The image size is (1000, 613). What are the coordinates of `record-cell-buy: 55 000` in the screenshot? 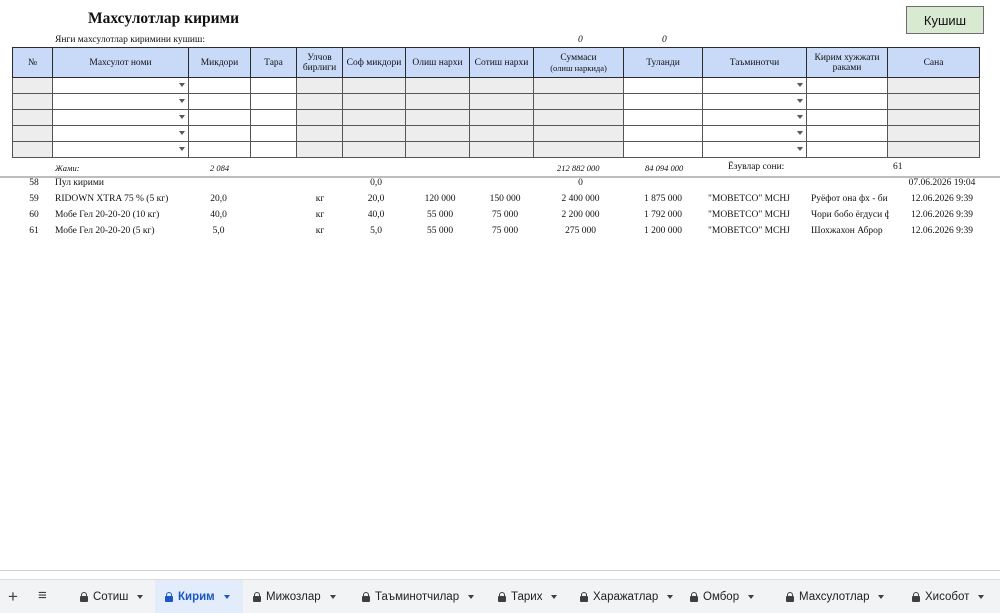 It's located at (440, 231).